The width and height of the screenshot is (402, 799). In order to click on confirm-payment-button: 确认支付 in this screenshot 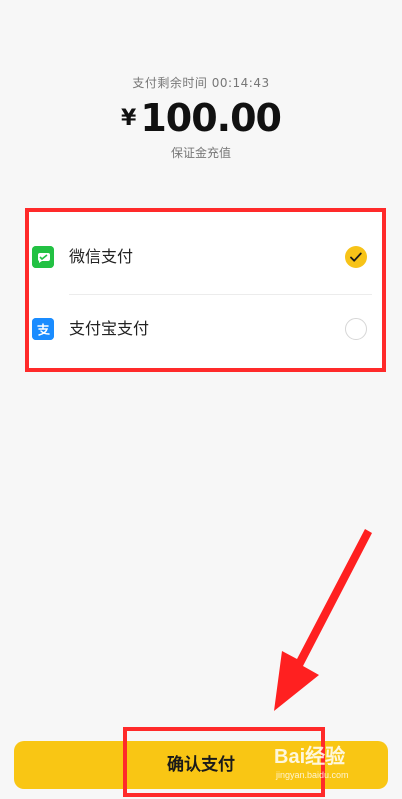, I will do `click(201, 765)`.